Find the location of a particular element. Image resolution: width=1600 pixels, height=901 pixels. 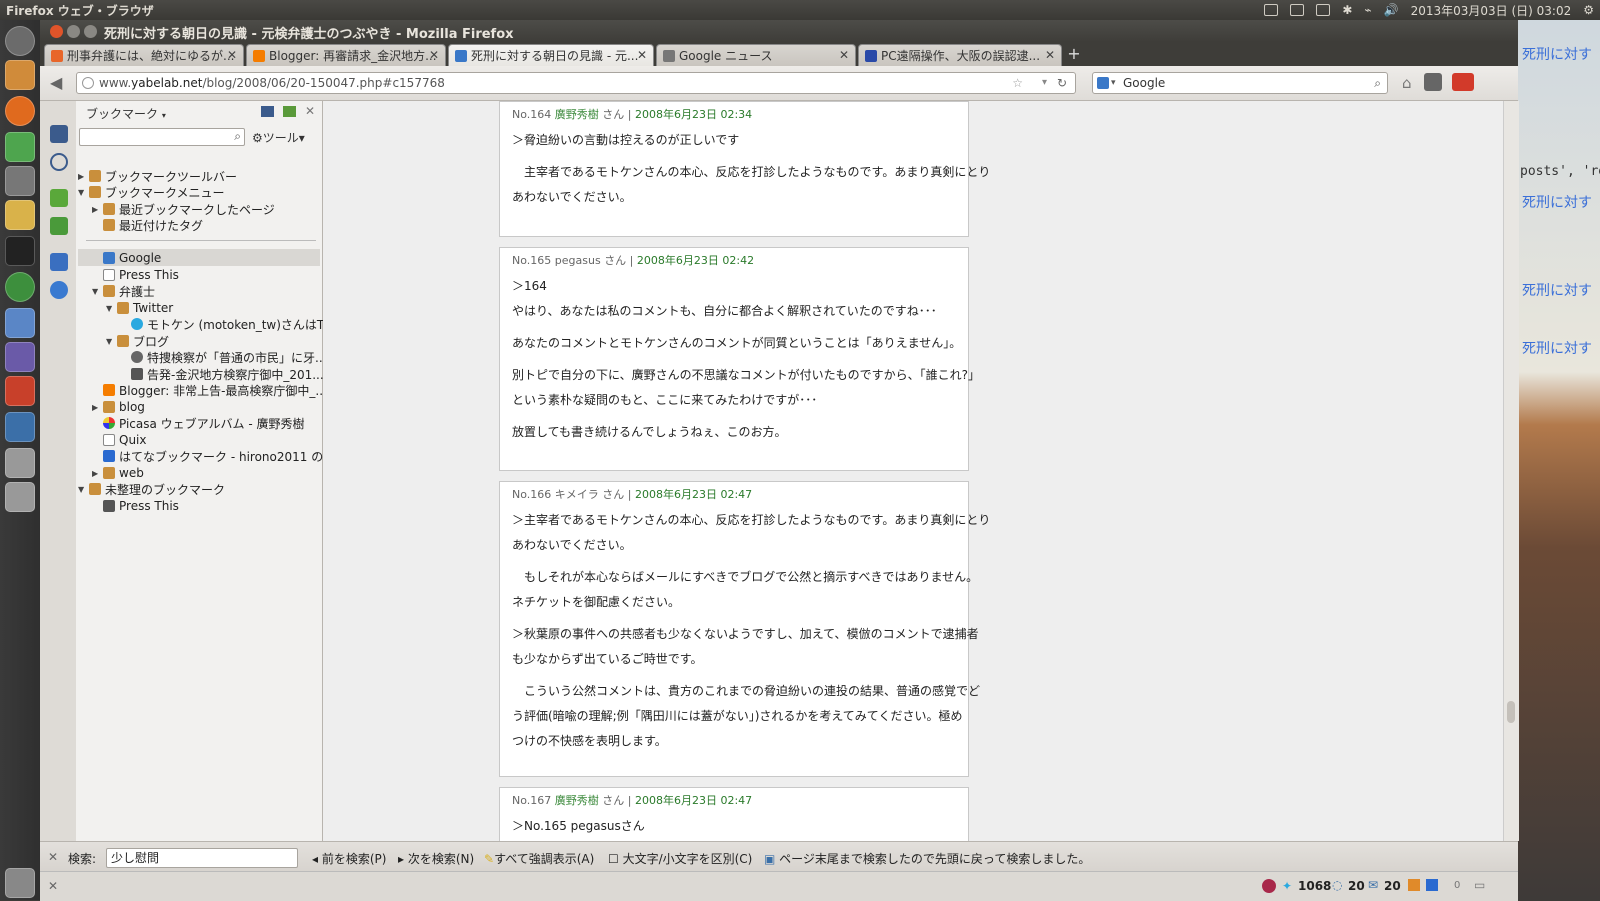

tree-item: 最近付けたタグ is located at coordinates (147, 225).